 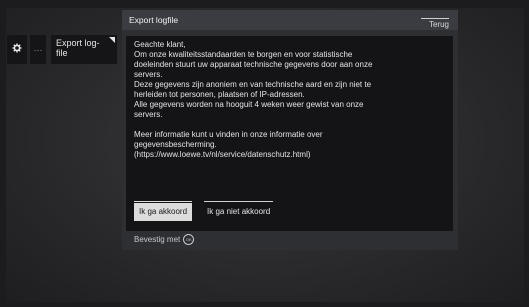 I want to click on settings-tile, so click(x=17, y=49).